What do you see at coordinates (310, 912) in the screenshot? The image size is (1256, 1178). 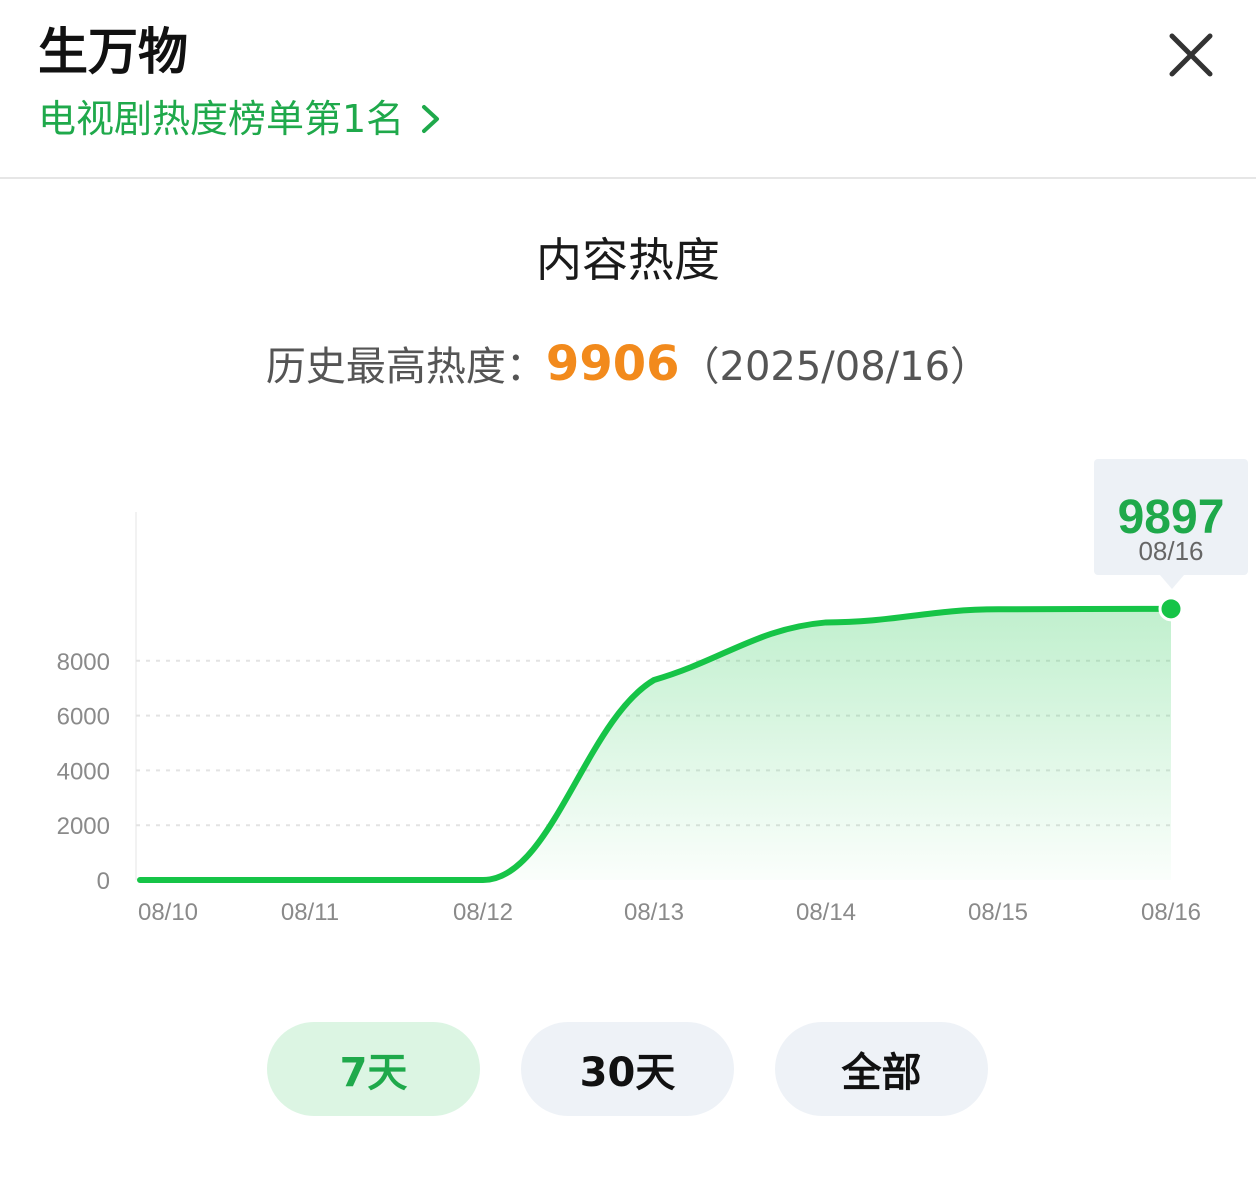 I see `x-tick-label: 08/11` at bounding box center [310, 912].